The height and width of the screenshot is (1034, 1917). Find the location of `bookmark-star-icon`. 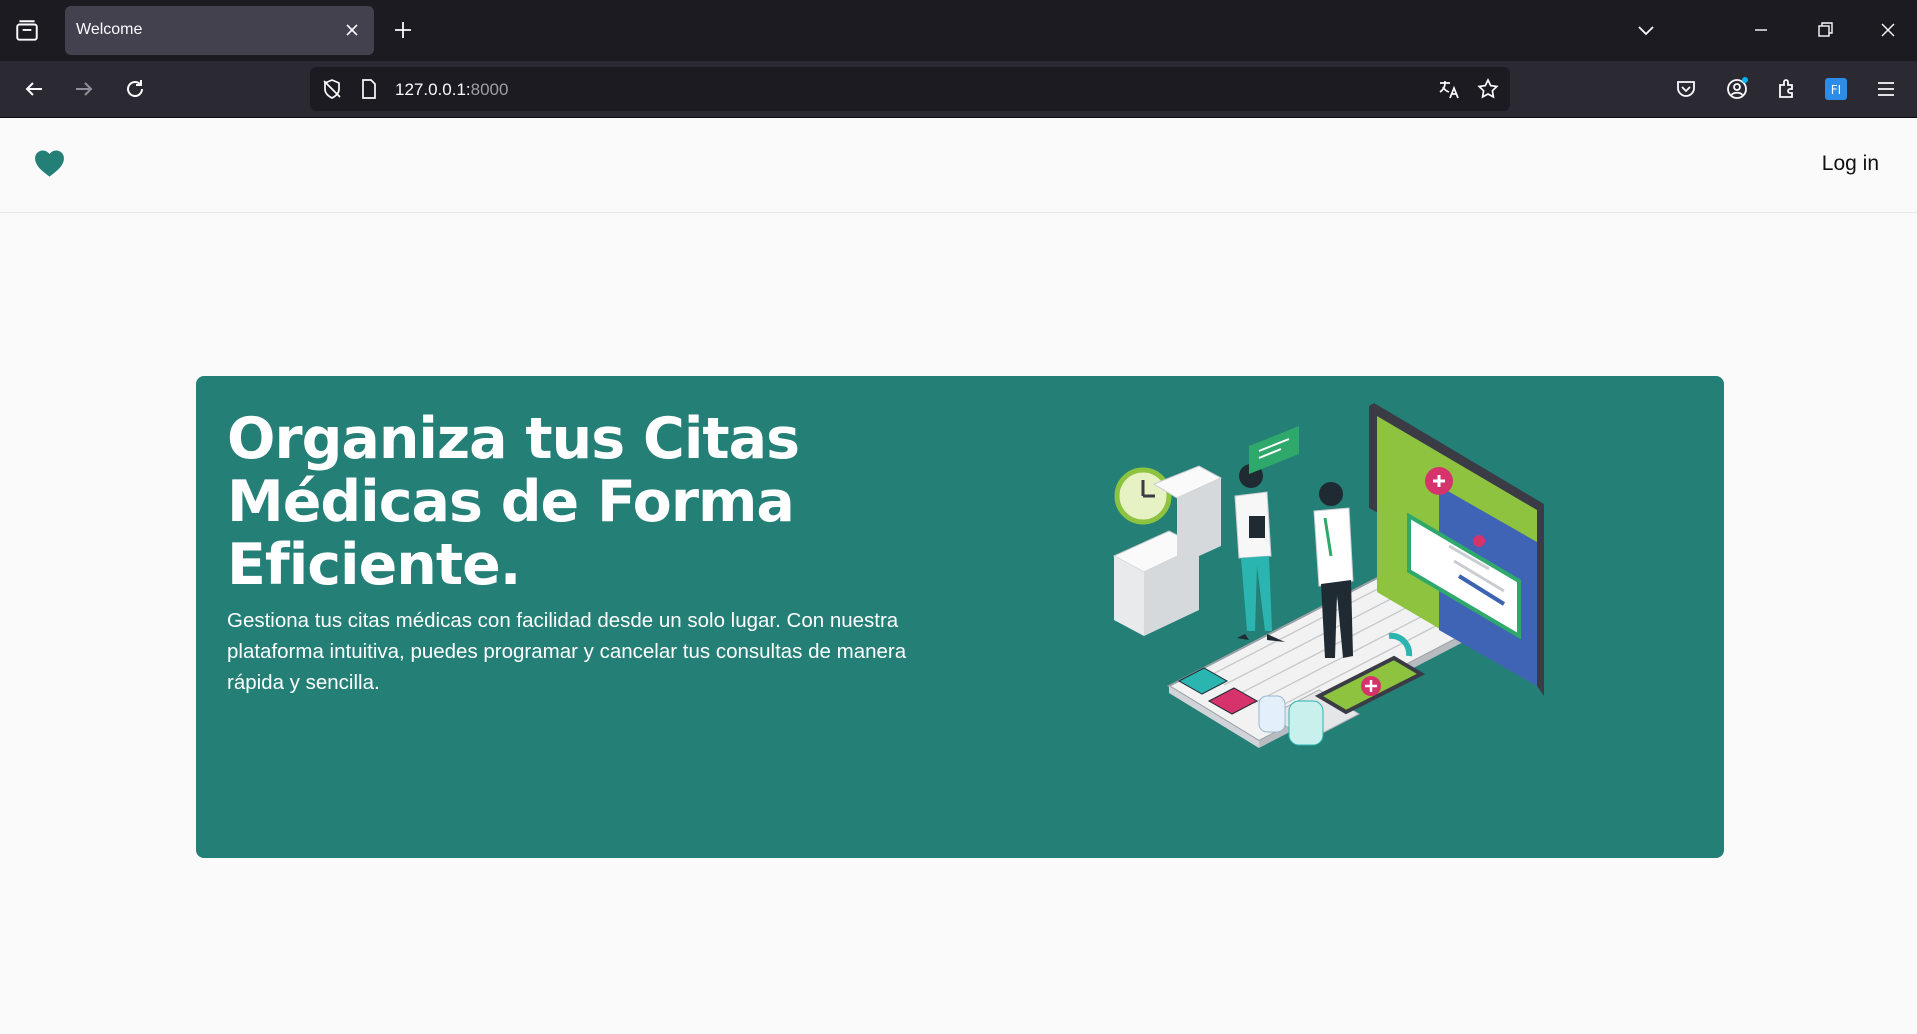

bookmark-star-icon is located at coordinates (1488, 89).